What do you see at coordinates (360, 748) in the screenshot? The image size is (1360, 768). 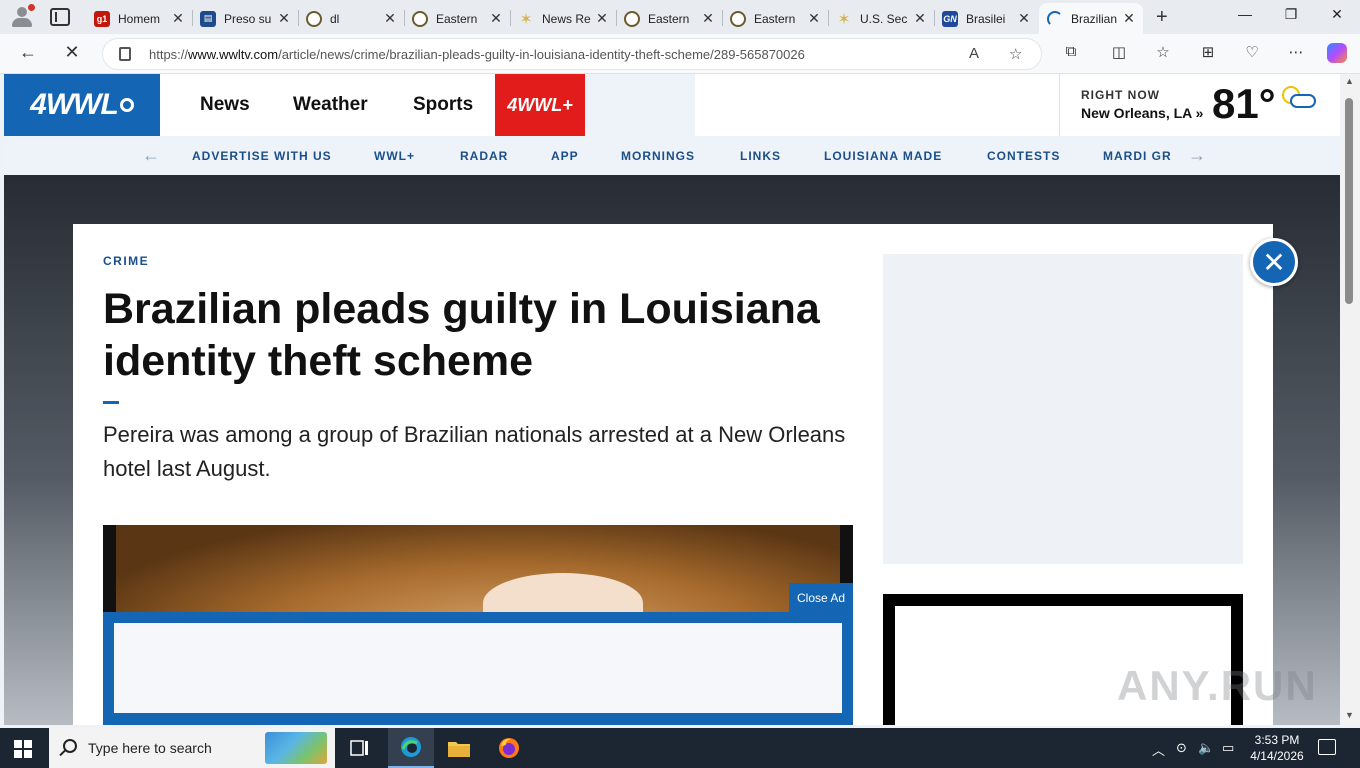 I see `task-view-icon` at bounding box center [360, 748].